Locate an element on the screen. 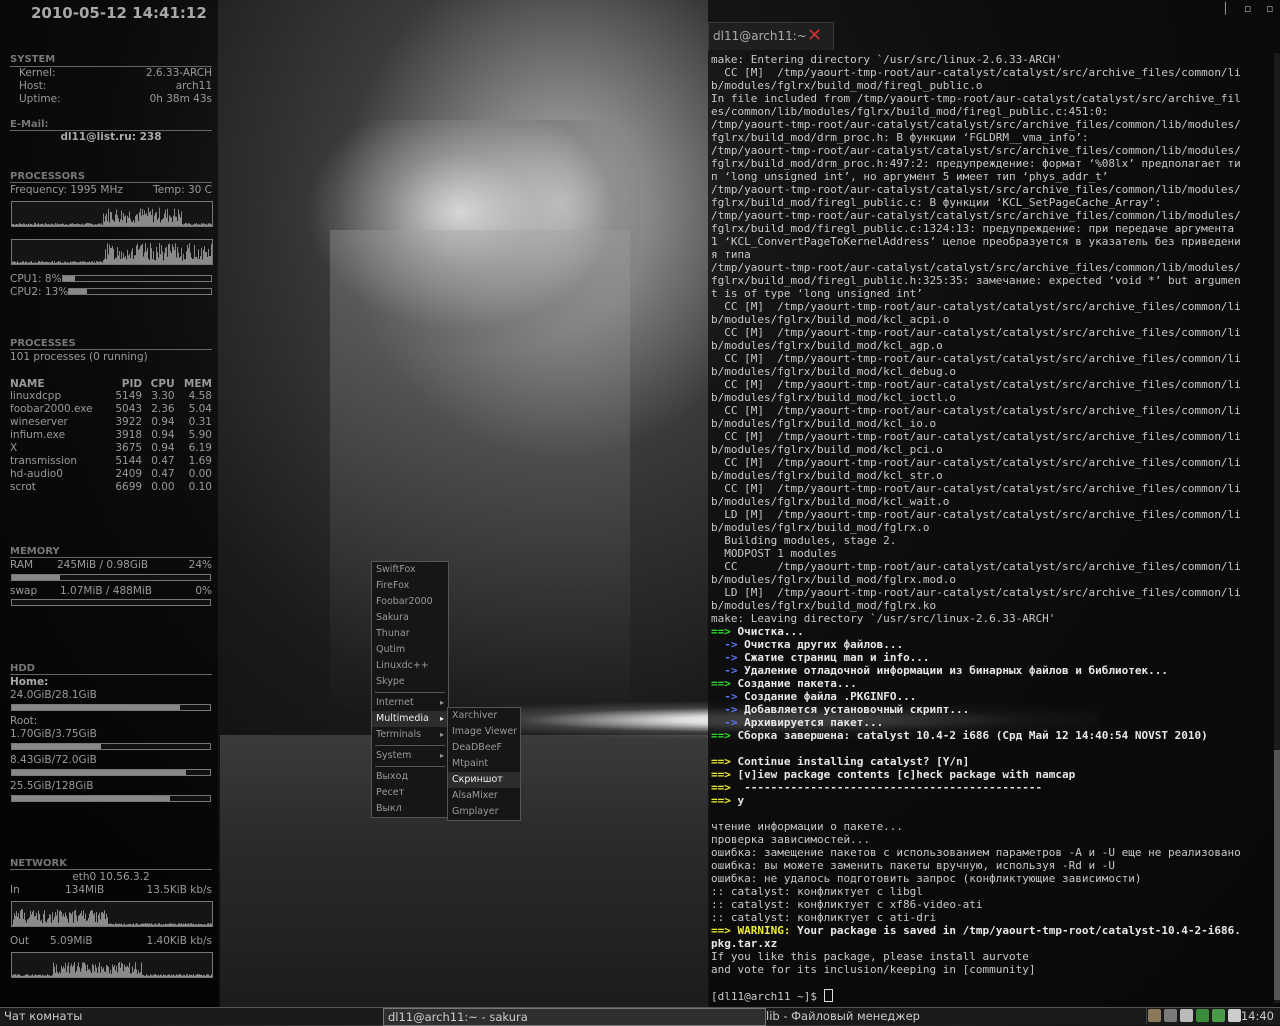 The width and height of the screenshot is (1280, 1026). menu-item: FireFox is located at coordinates (410, 586).